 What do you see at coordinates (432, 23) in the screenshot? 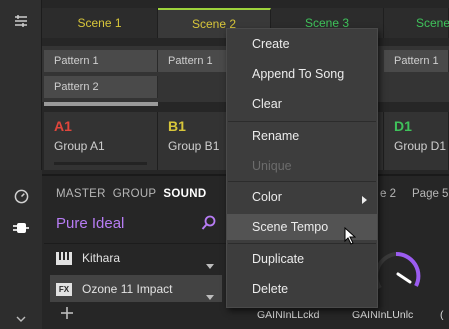
I see `scene-label: Scene` at bounding box center [432, 23].